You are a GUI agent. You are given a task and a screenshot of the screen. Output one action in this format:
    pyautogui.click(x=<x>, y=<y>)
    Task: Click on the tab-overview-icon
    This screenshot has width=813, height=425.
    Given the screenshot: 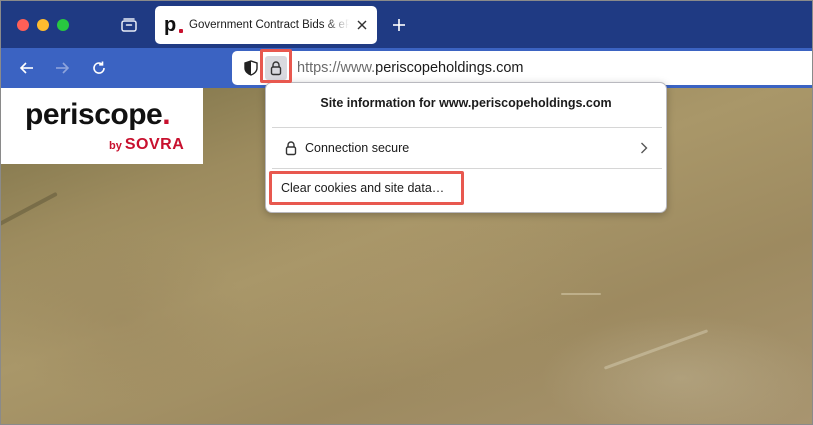 What is the action you would take?
    pyautogui.click(x=129, y=25)
    